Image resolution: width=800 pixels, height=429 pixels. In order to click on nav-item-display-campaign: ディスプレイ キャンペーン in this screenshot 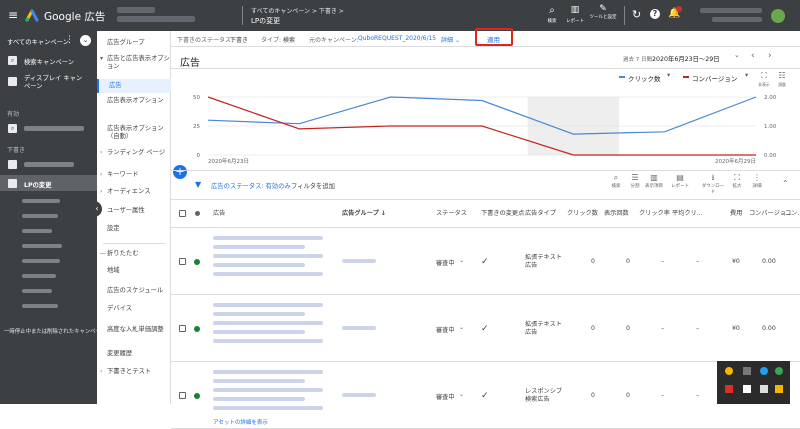, I will do `click(48, 84)`.